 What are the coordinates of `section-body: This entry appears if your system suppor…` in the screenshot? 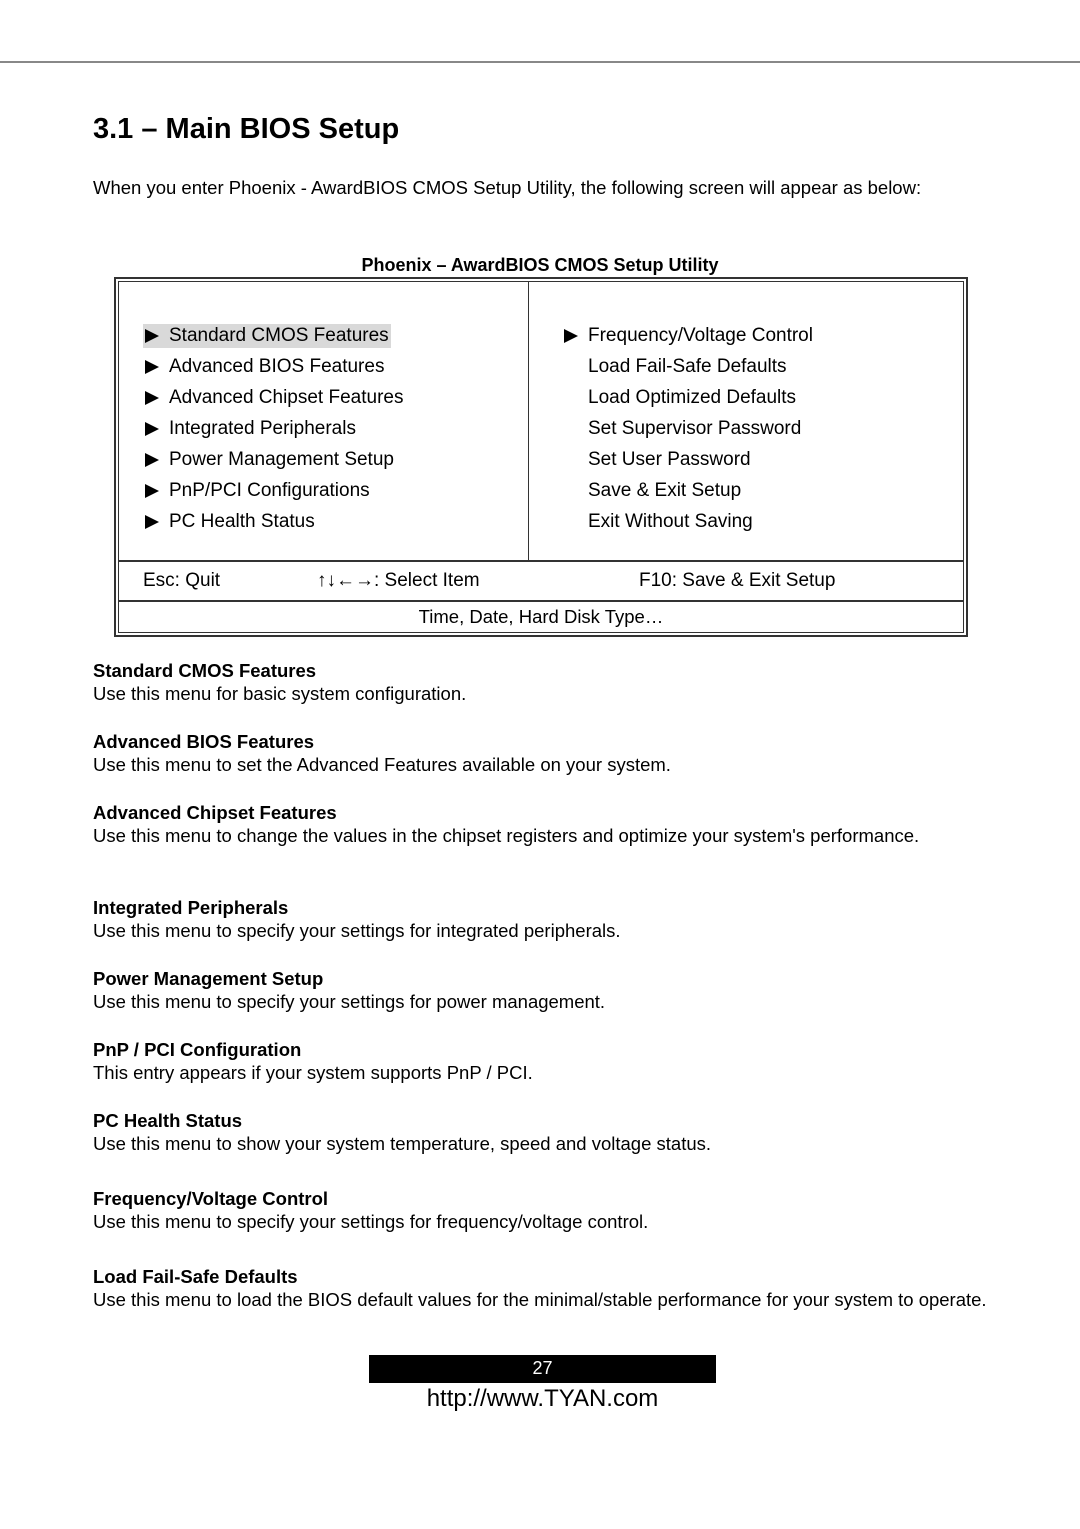 It's located at (313, 1072).